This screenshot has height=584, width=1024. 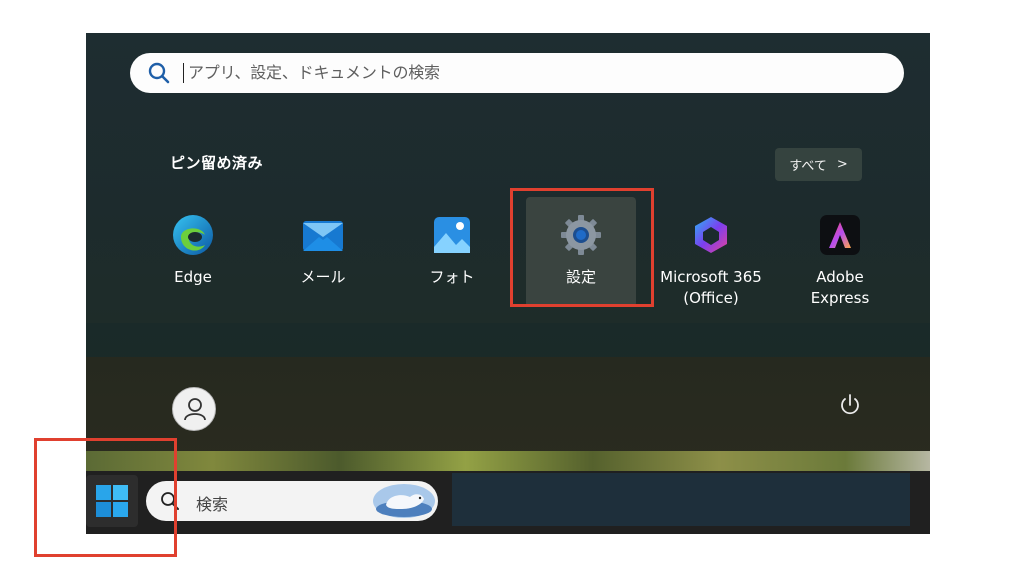 I want to click on photos-icon, so click(x=452, y=235).